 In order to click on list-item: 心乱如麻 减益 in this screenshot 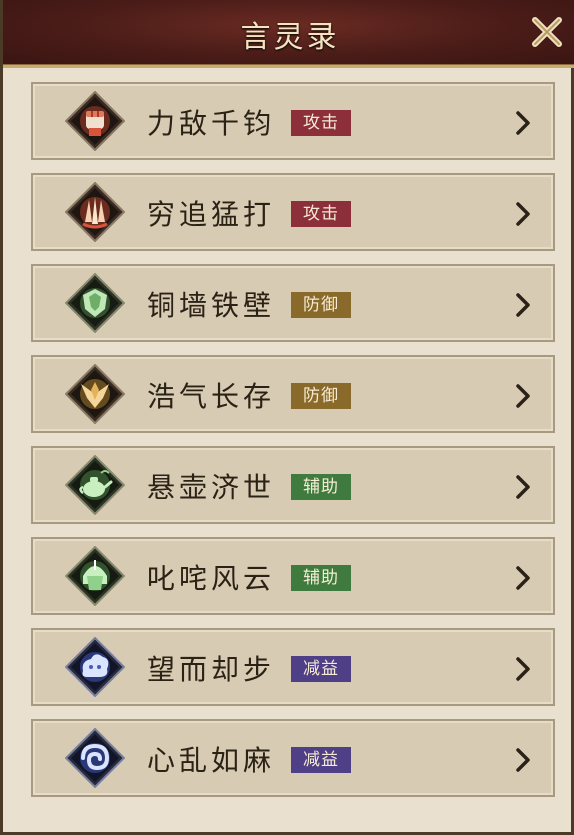, I will do `click(293, 758)`.